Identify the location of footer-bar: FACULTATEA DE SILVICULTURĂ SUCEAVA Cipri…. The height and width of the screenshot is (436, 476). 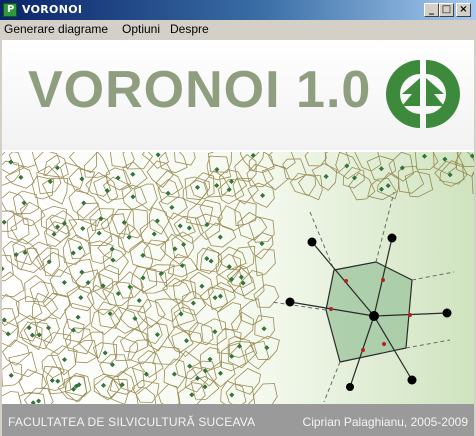
(238, 420).